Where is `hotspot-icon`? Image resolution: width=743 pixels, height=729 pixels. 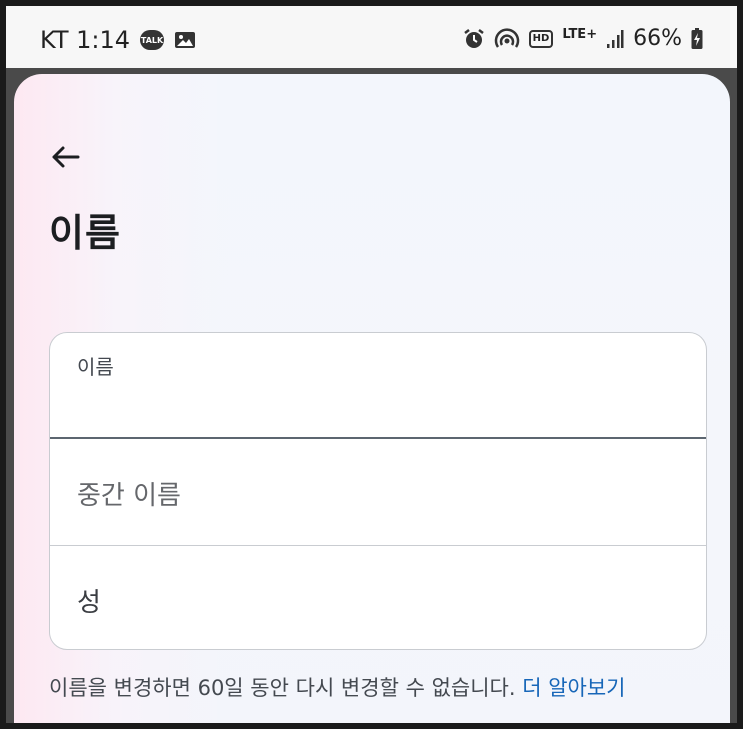 hotspot-icon is located at coordinates (506, 37).